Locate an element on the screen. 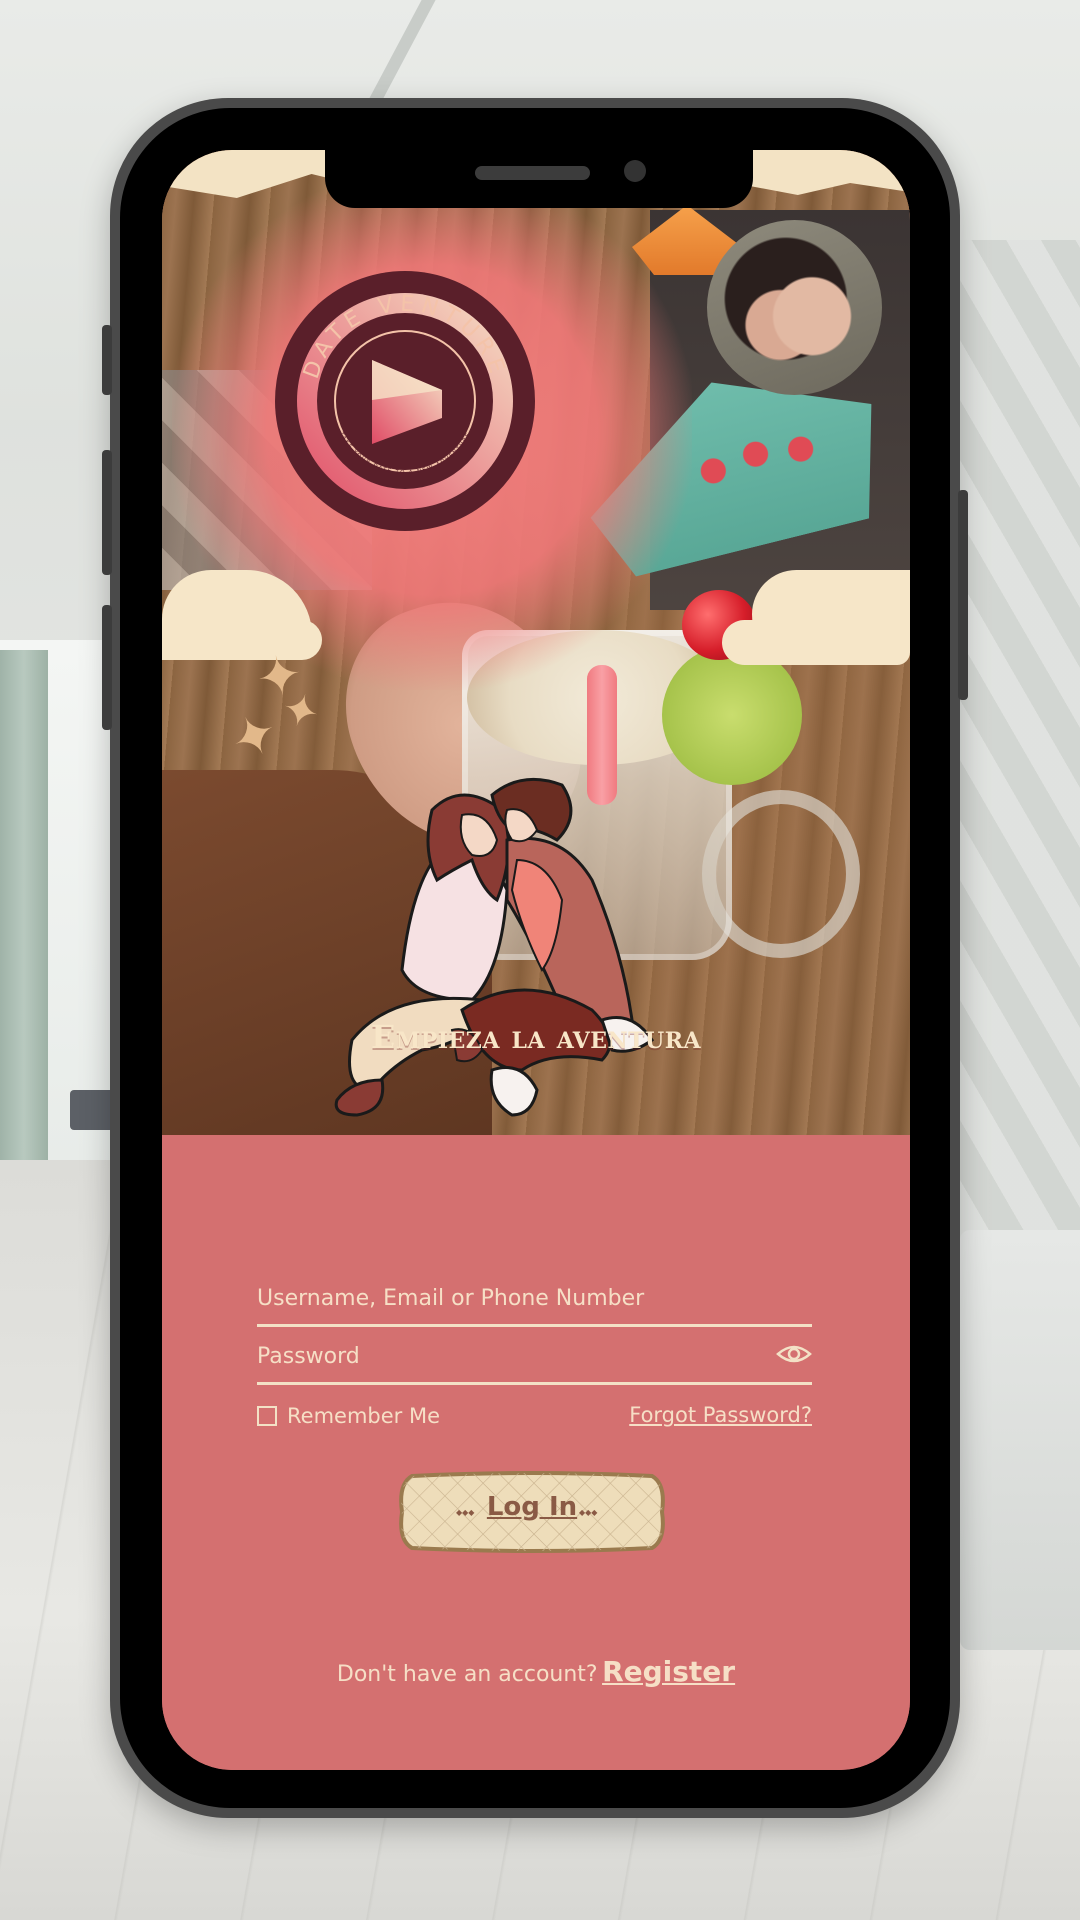 The height and width of the screenshot is (1920, 1080). username-field is located at coordinates (534, 1302).